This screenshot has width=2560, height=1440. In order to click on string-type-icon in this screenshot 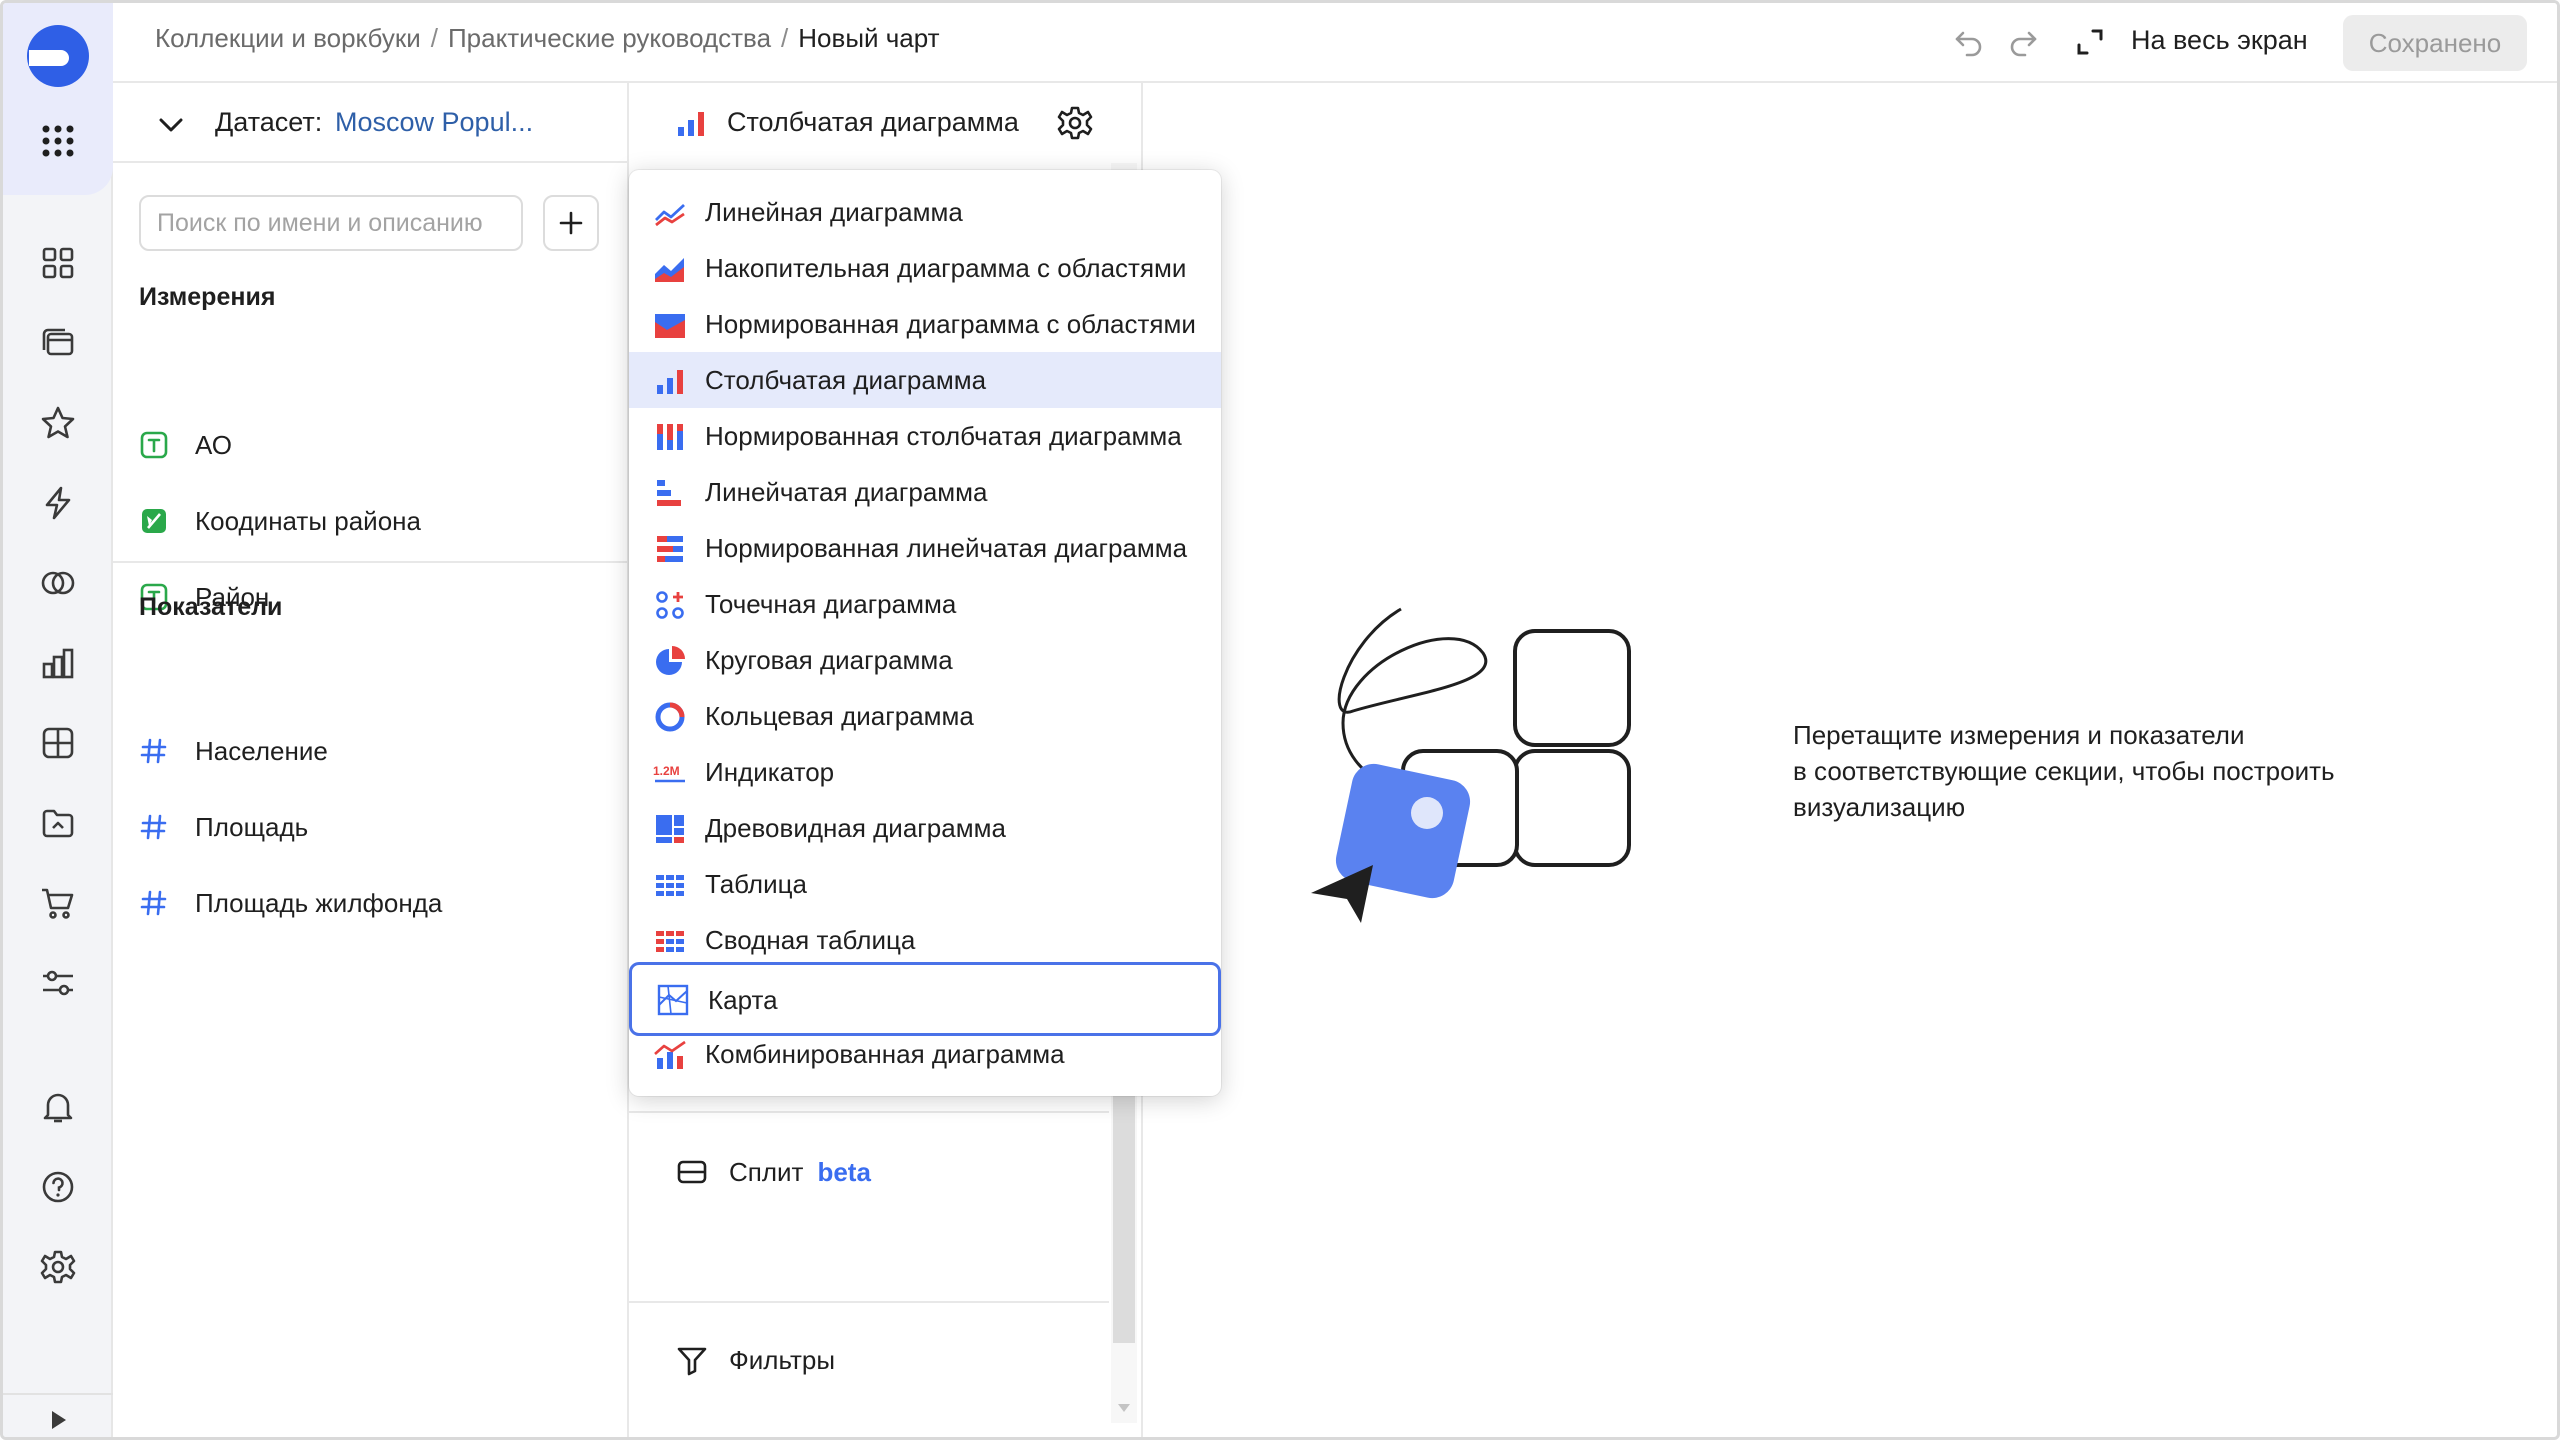, I will do `click(154, 445)`.